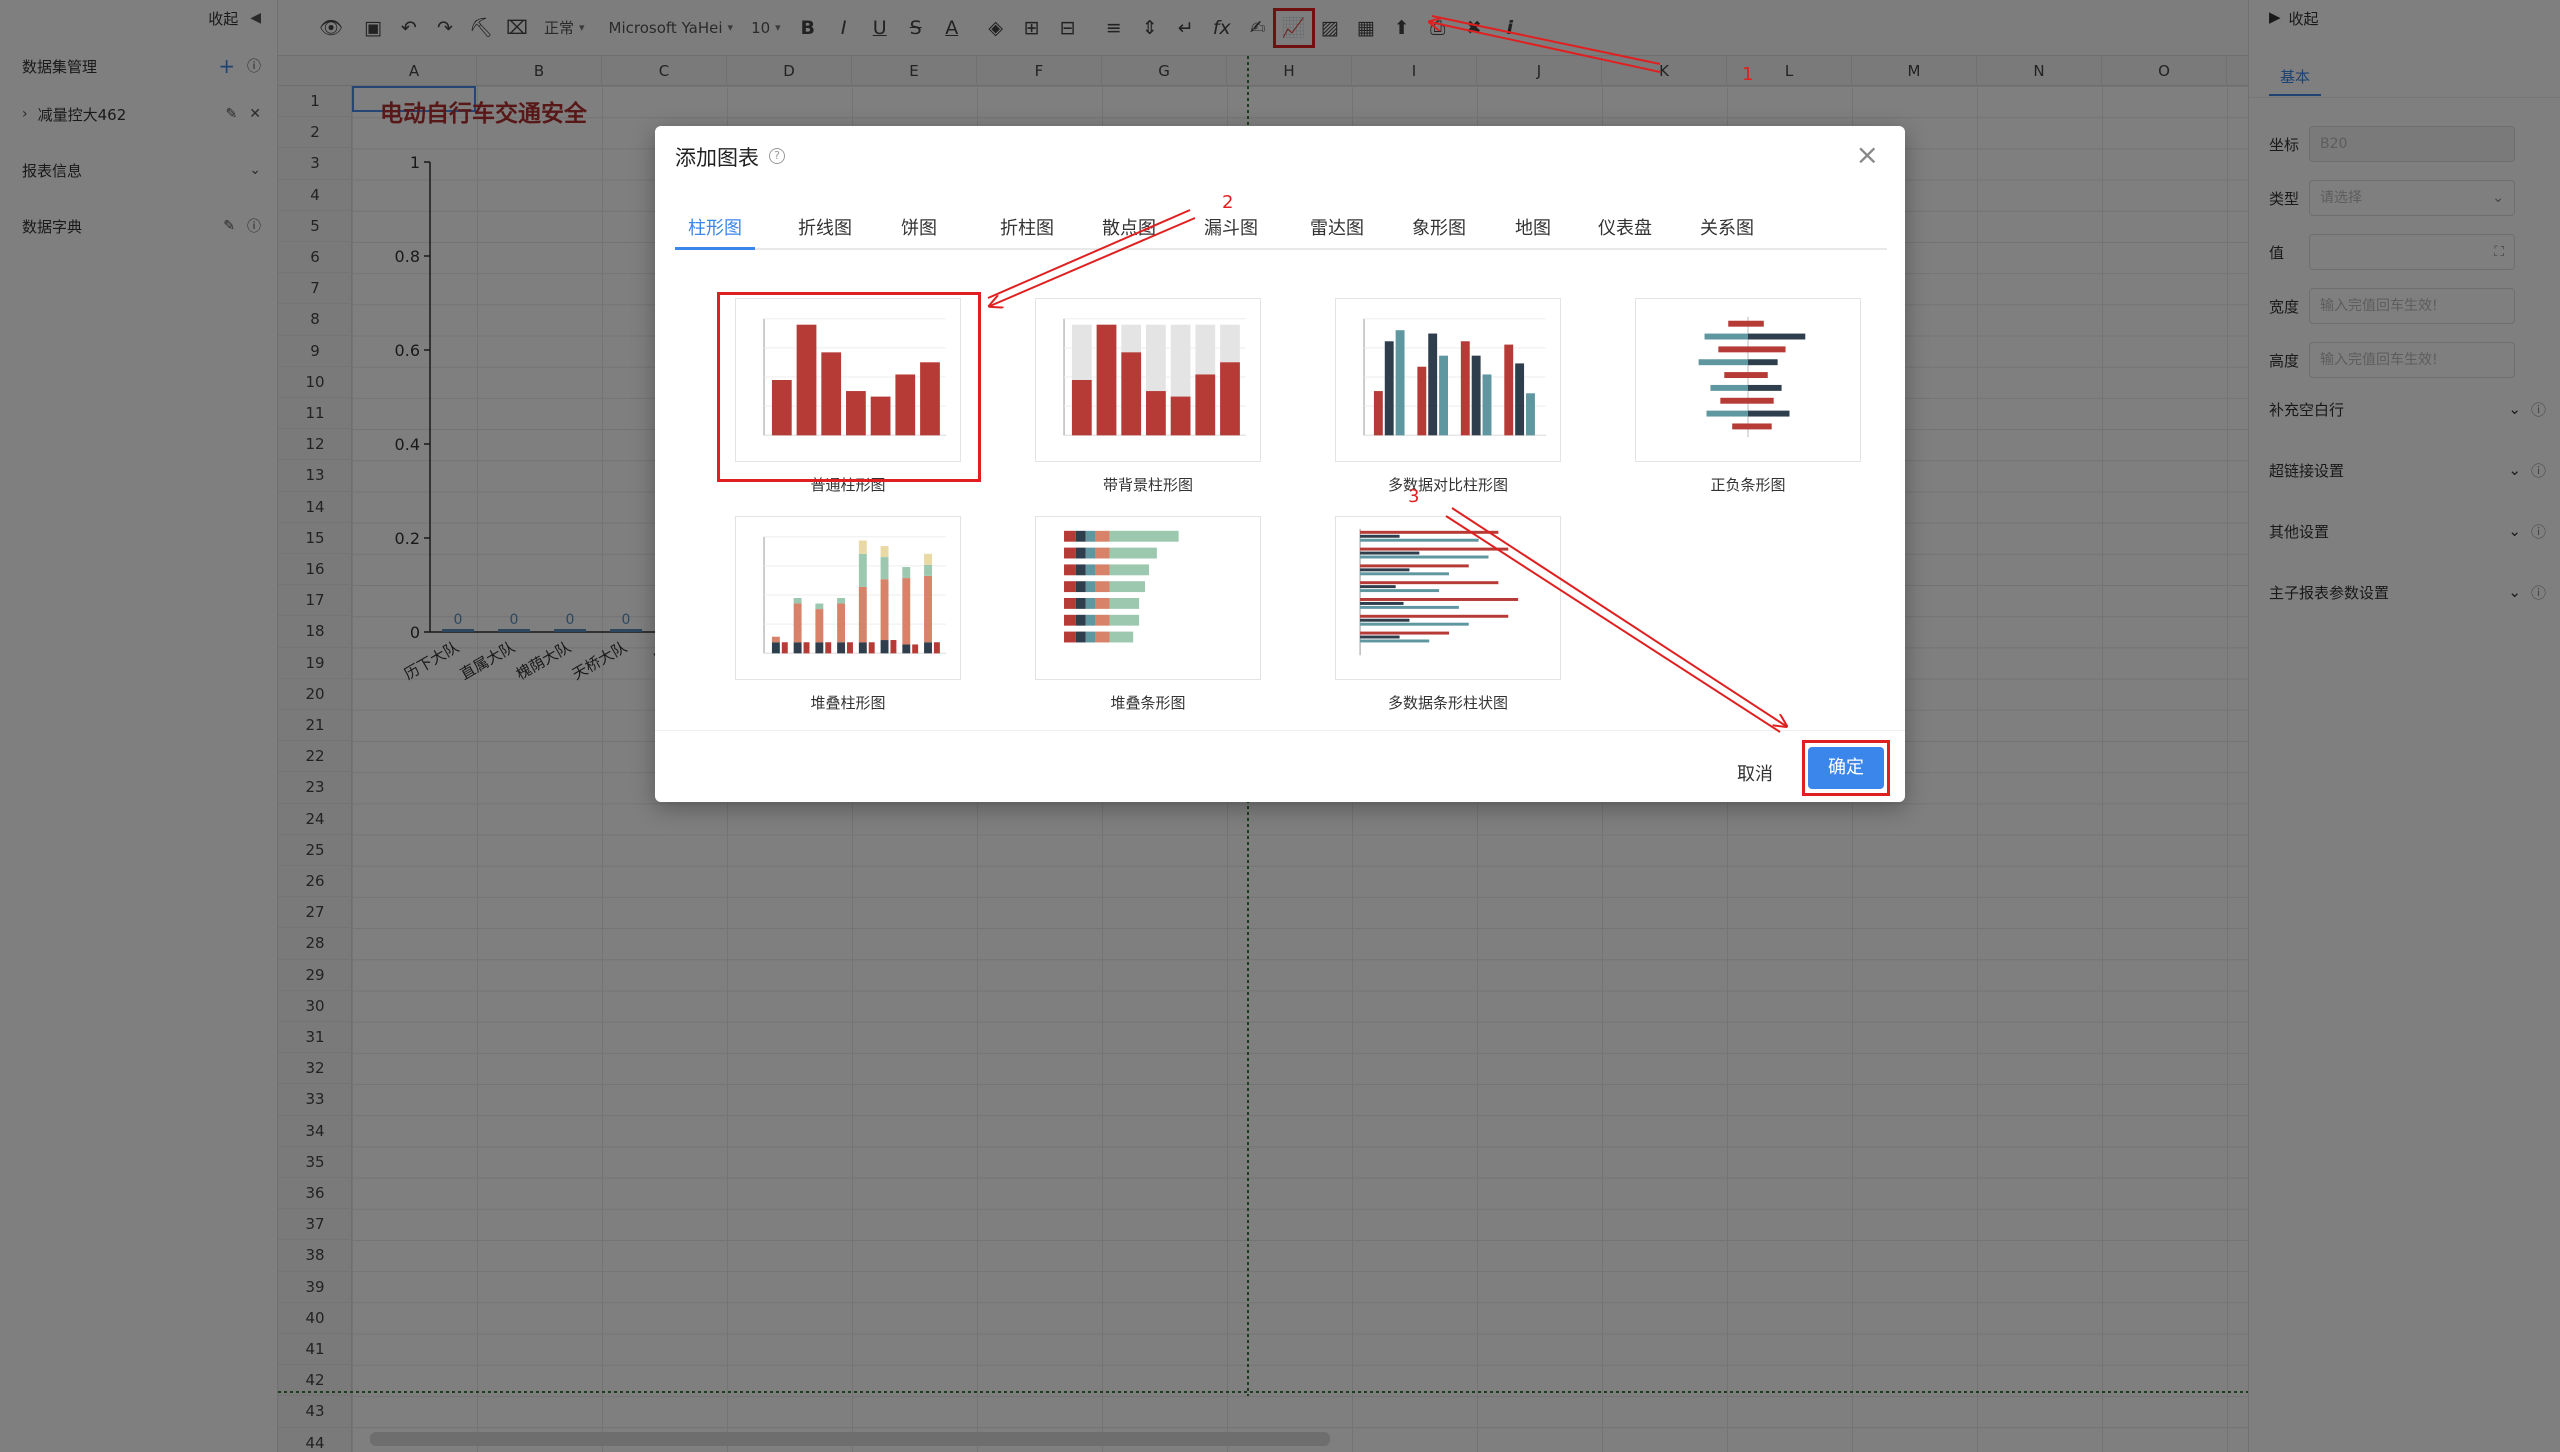  Describe the element at coordinates (1231, 229) in the screenshot. I see `tab-5: 漏斗图` at that location.